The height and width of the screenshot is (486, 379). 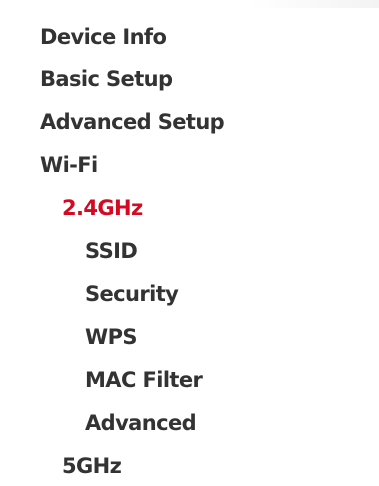 I want to click on menu-item-basic-setup: Basic Setup, so click(x=106, y=79).